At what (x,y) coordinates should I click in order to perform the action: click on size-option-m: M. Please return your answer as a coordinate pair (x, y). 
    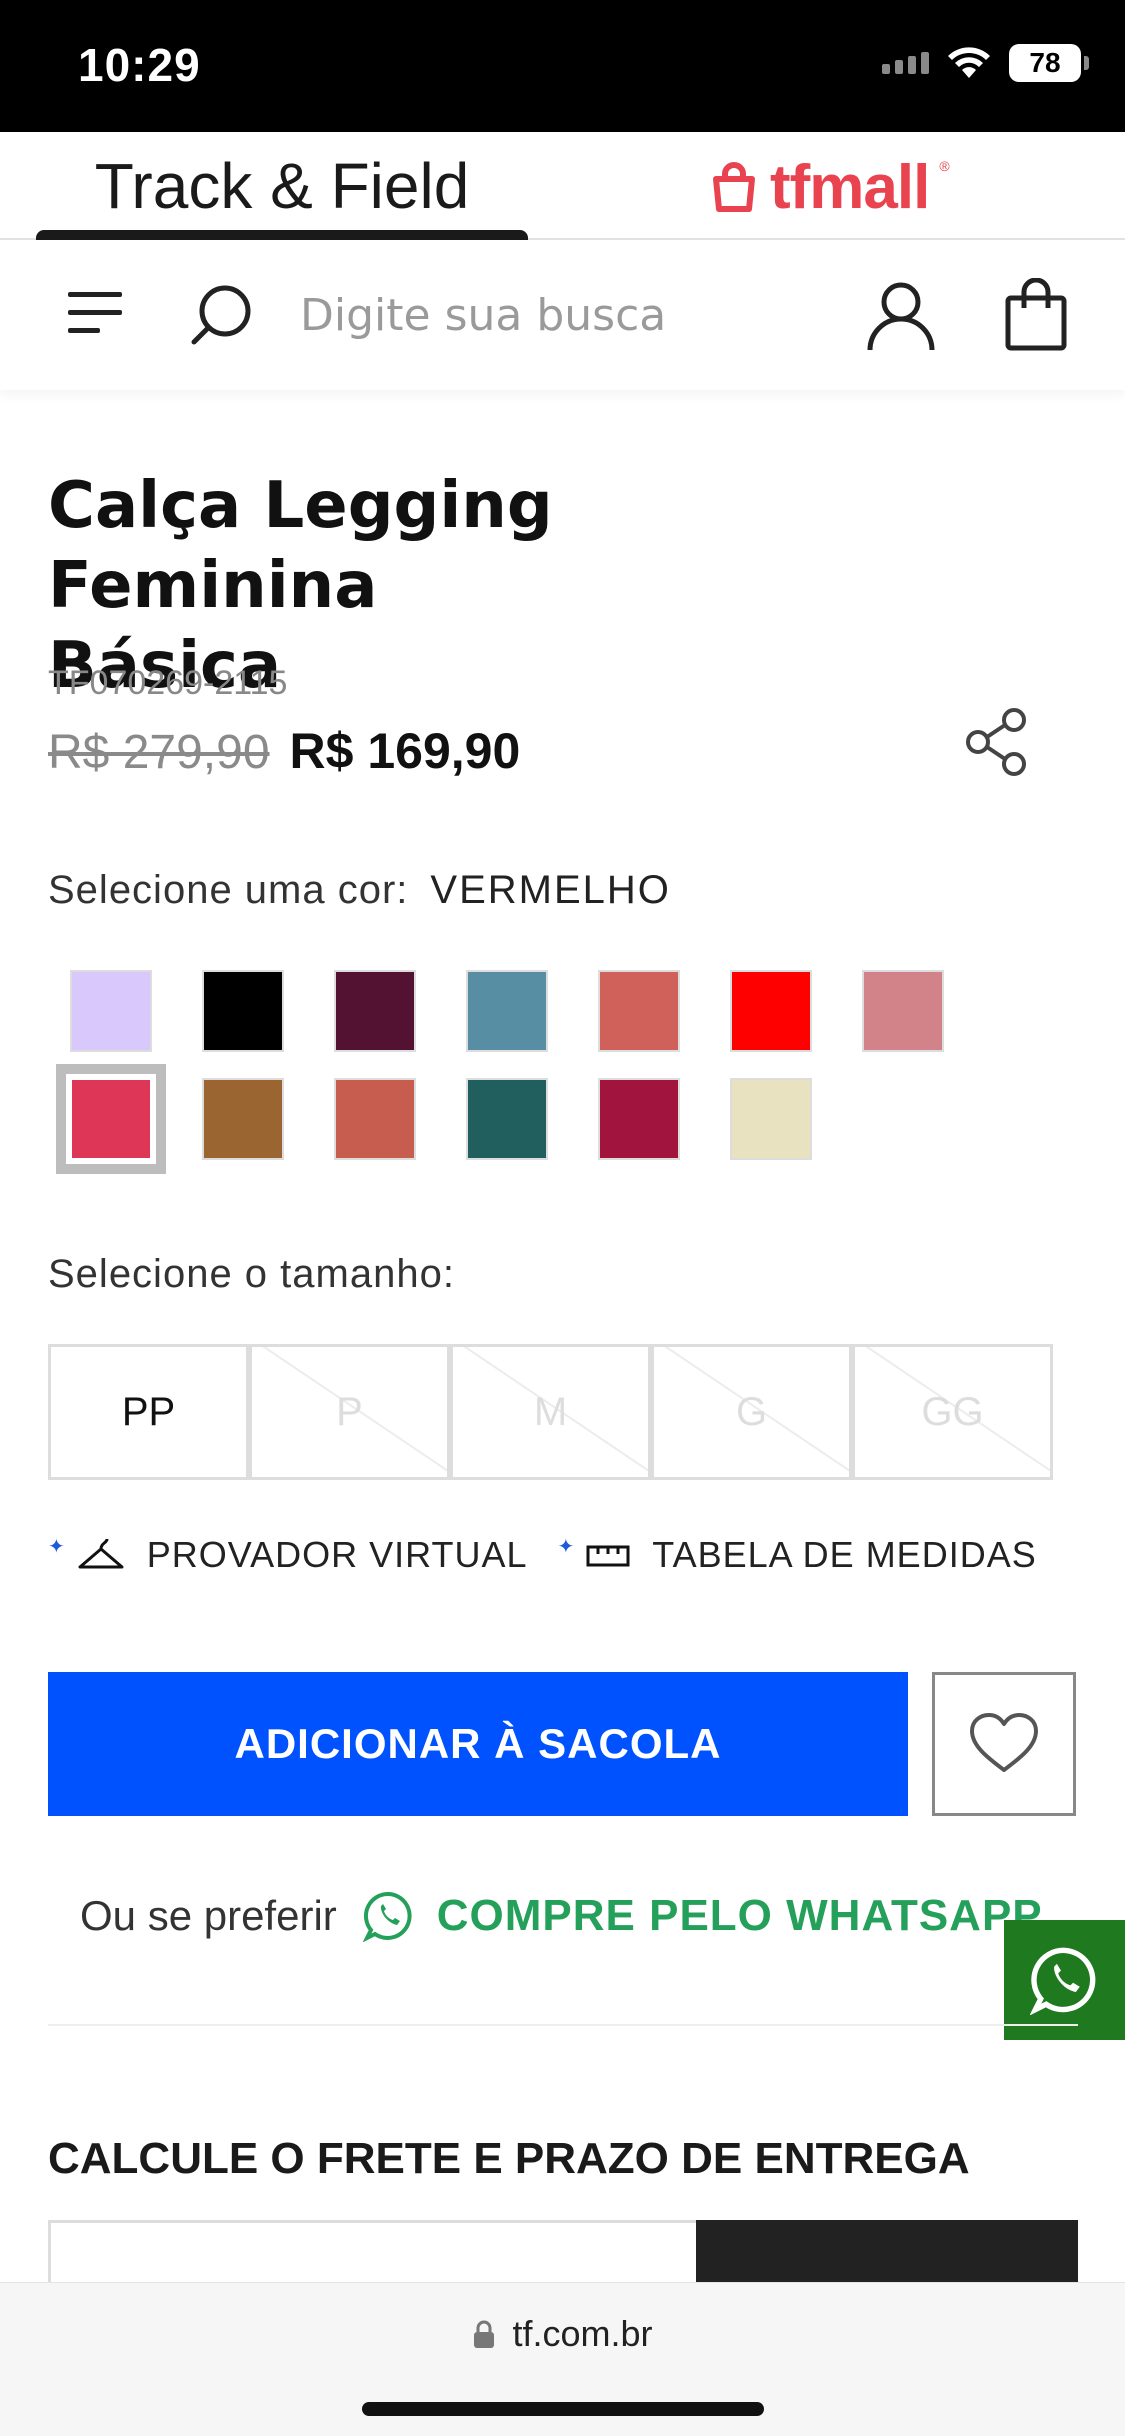
    Looking at the image, I should click on (550, 1412).